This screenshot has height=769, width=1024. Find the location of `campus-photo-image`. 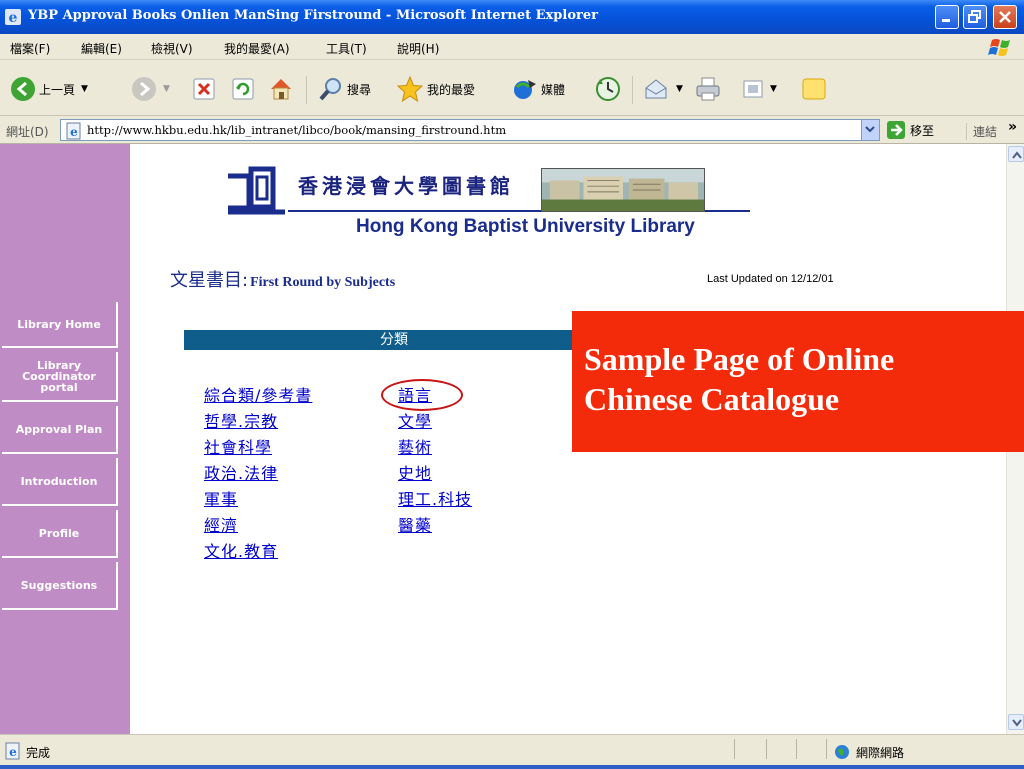

campus-photo-image is located at coordinates (623, 190).